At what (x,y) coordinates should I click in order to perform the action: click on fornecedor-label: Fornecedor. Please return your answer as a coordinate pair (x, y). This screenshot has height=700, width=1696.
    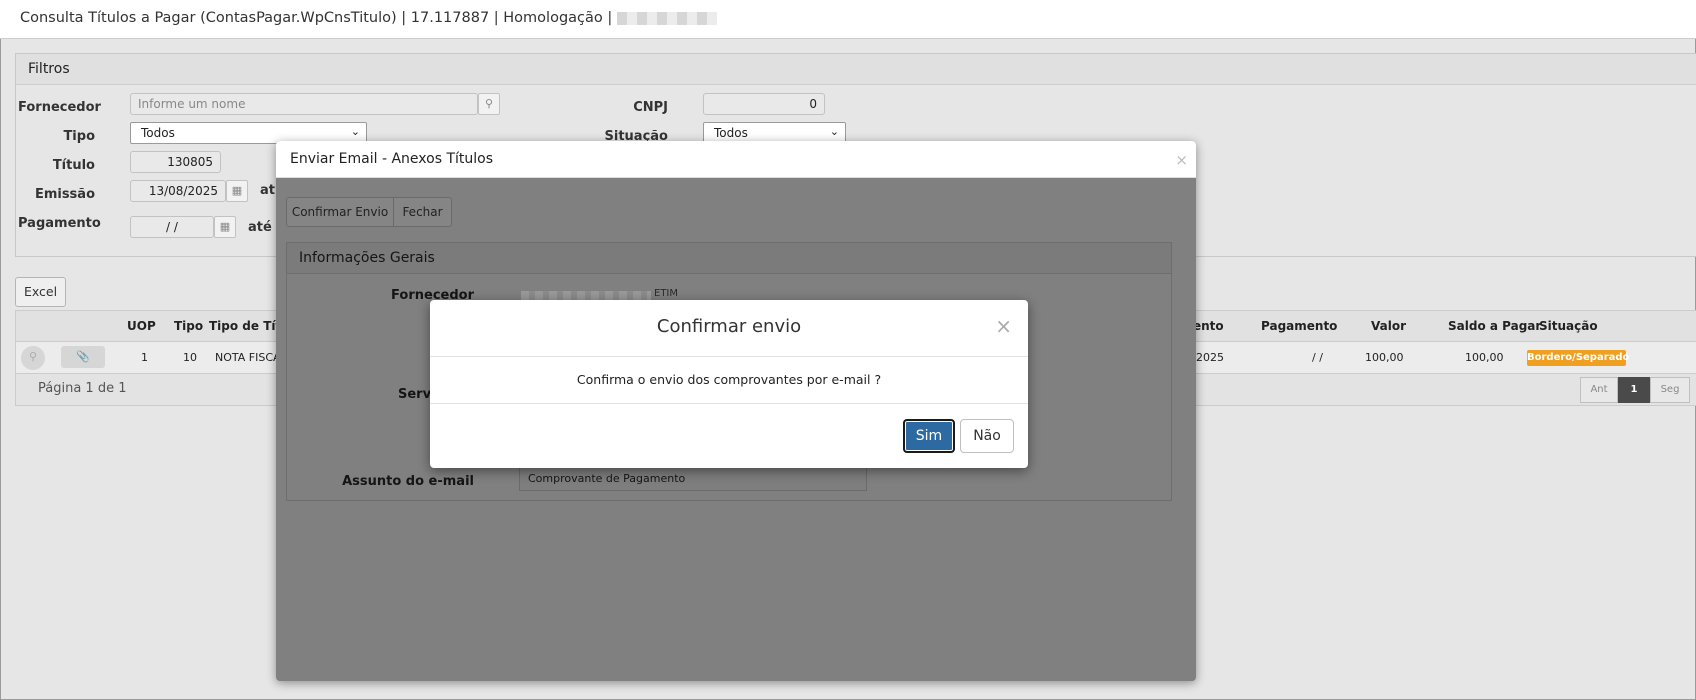
    Looking at the image, I should click on (59, 107).